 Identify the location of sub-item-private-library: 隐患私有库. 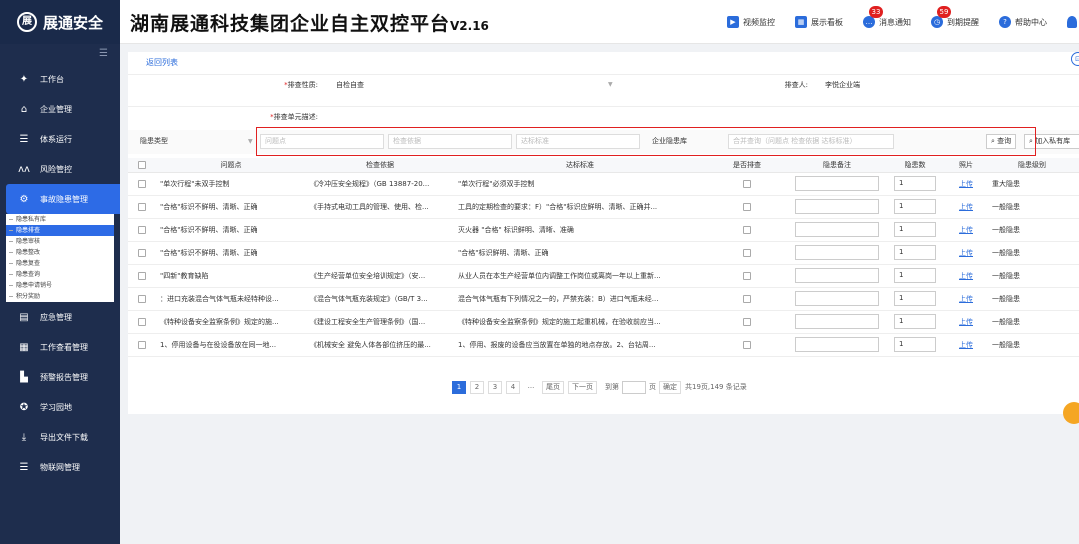
(60, 219).